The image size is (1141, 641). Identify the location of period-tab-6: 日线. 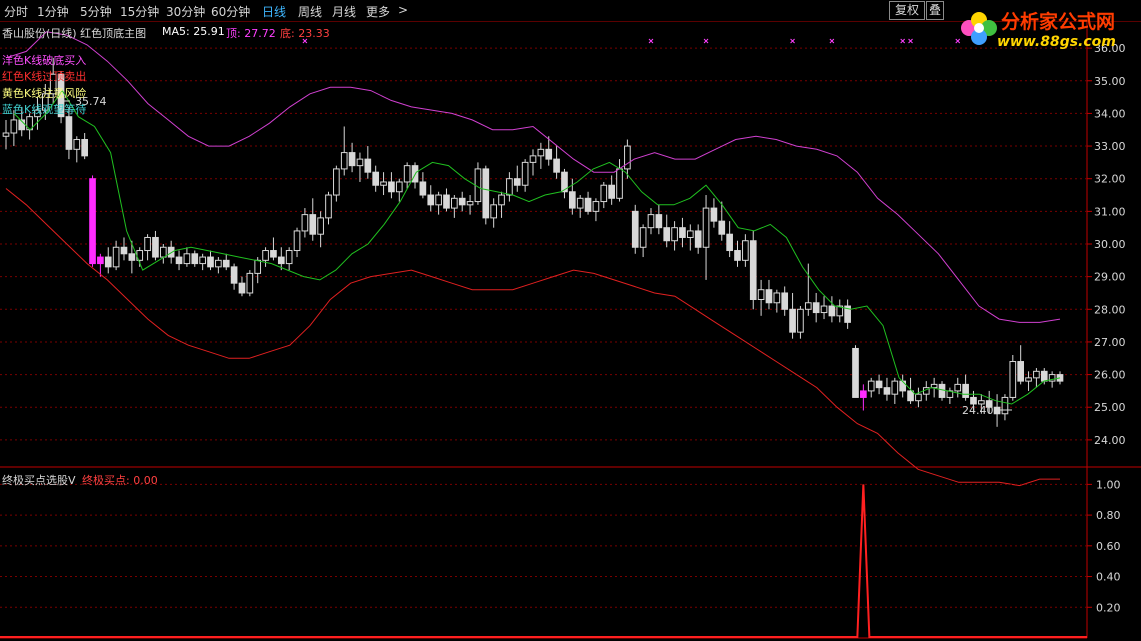
(274, 11).